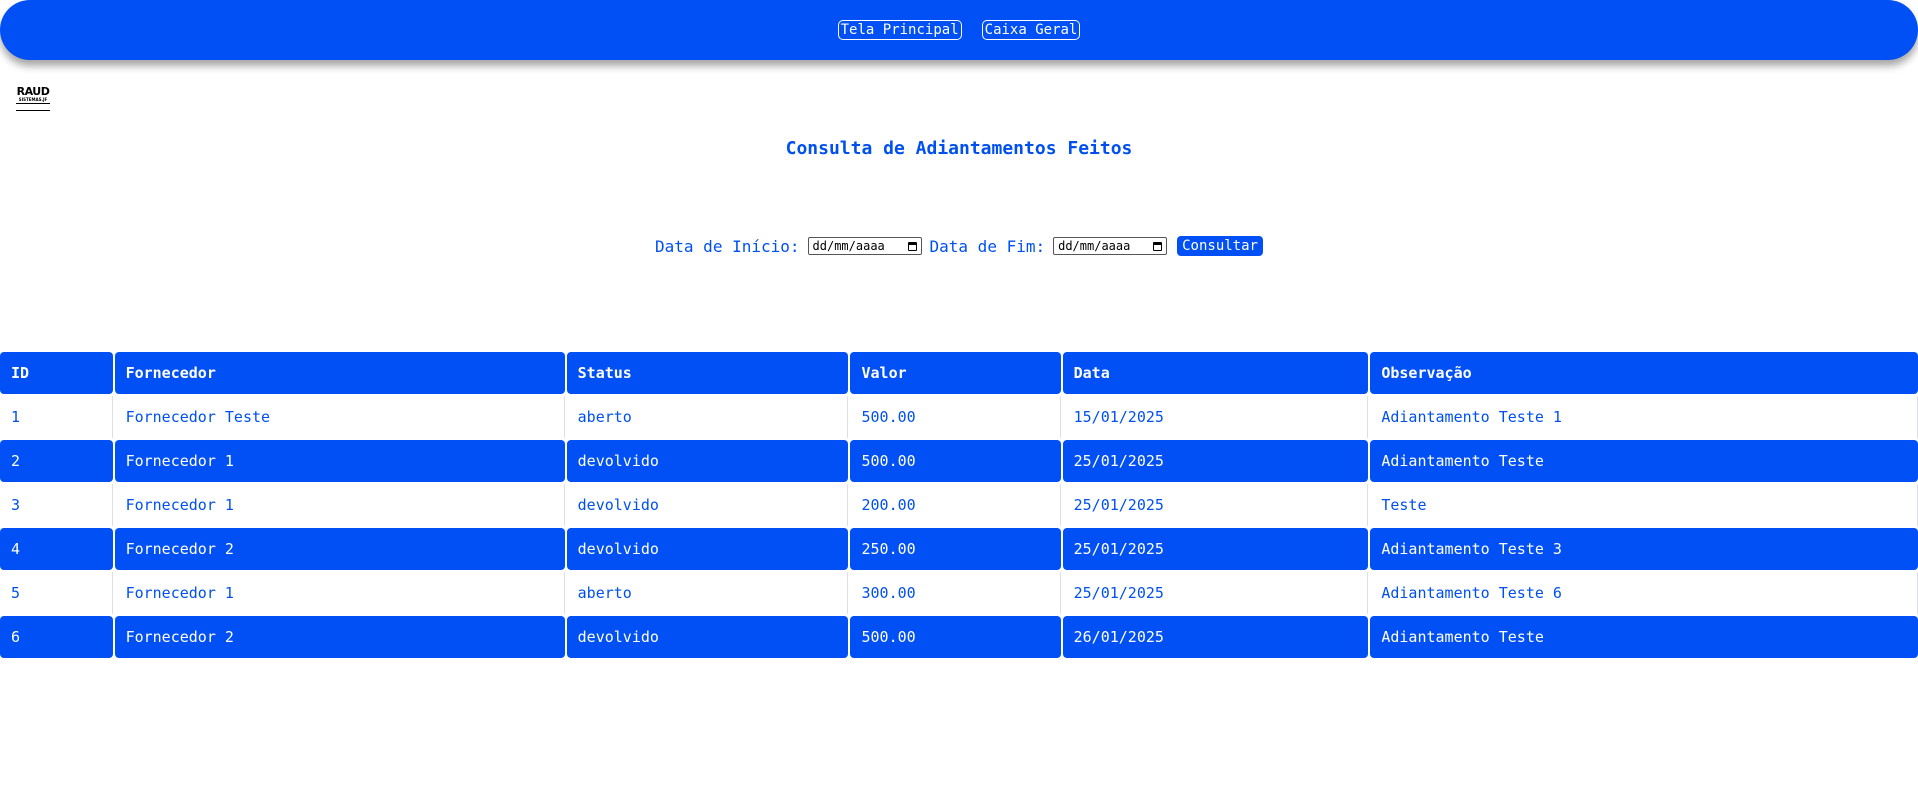  I want to click on caixa-geral-button: Caixa Geral, so click(1031, 30).